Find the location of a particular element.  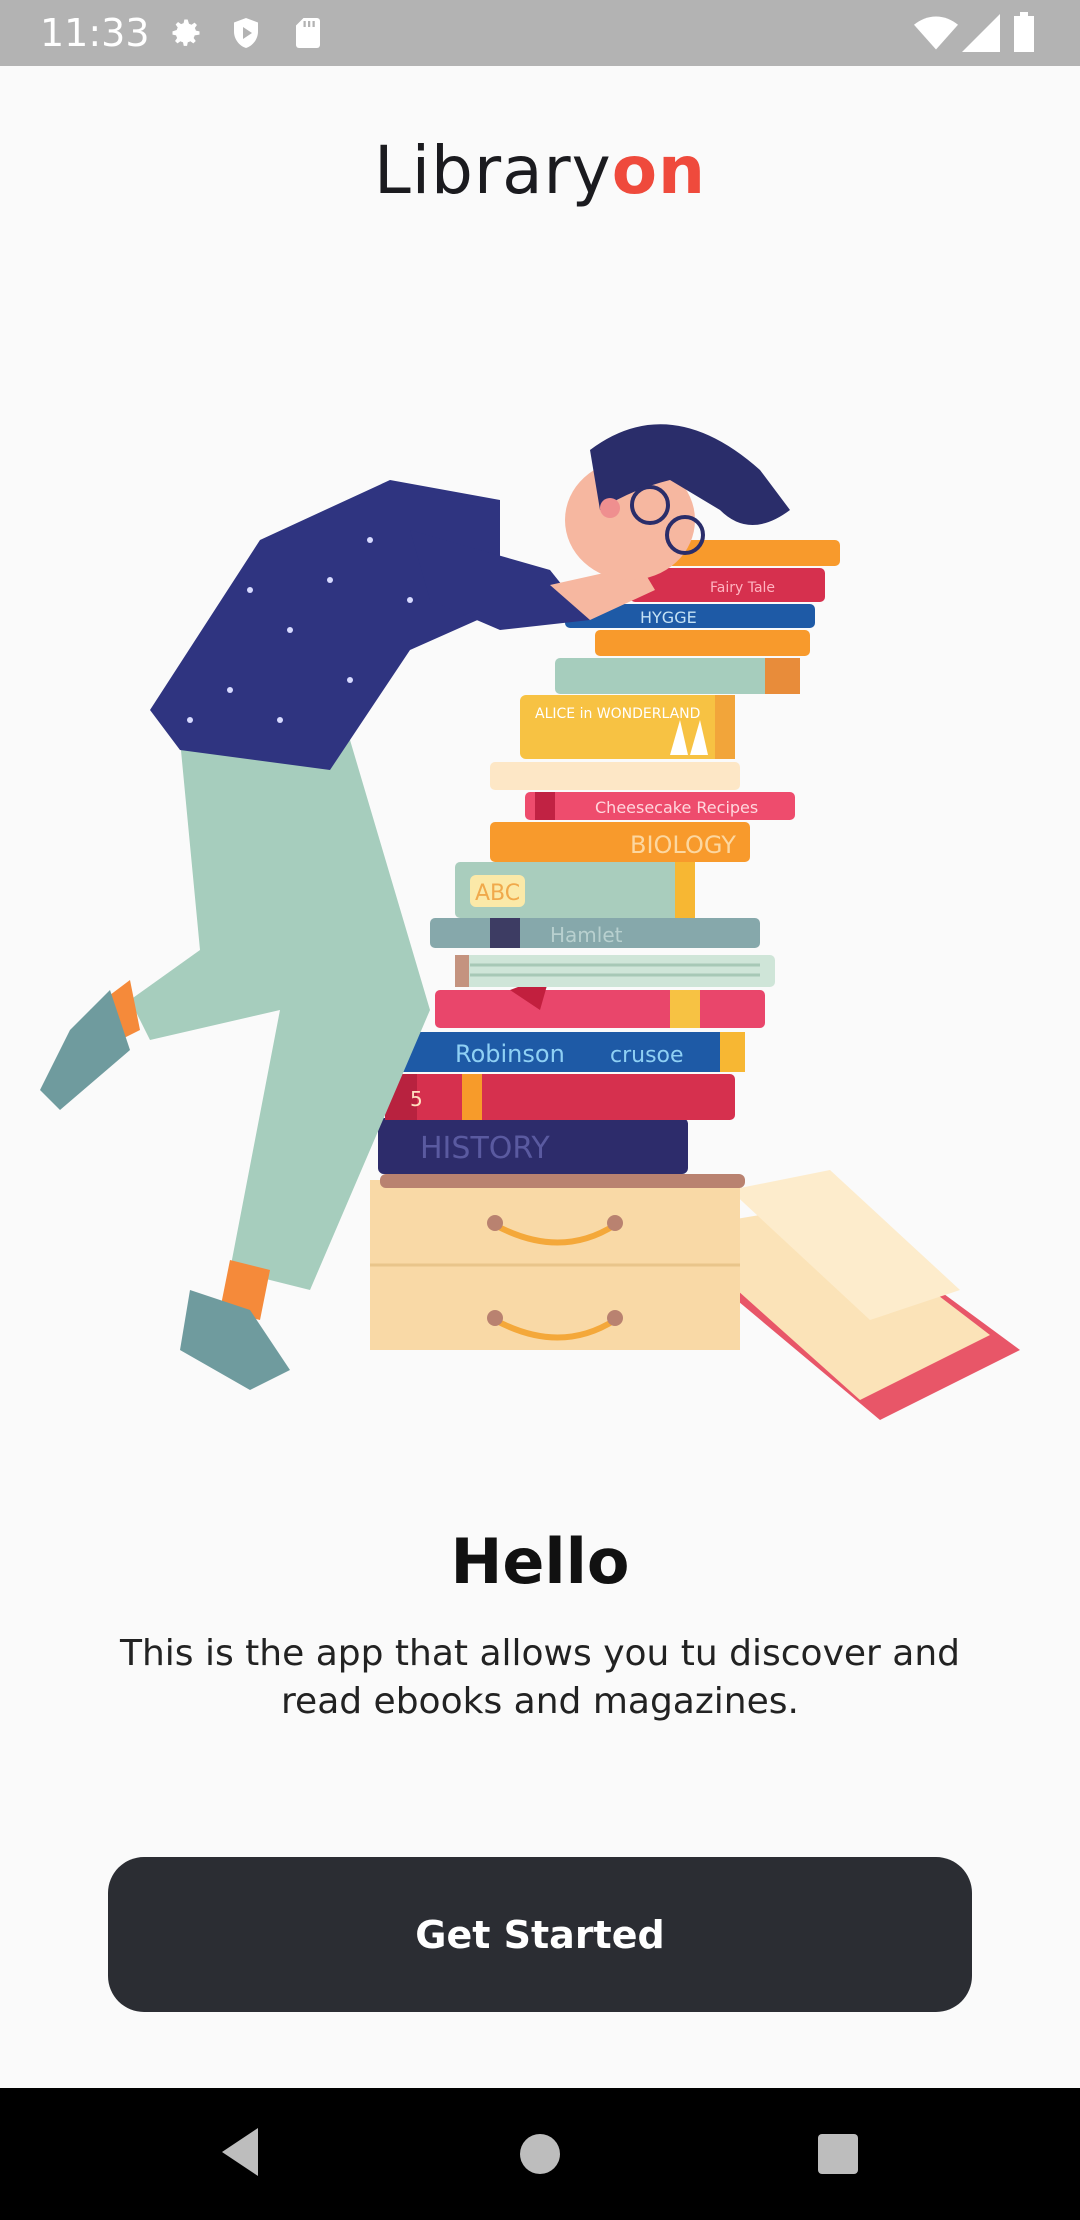

book-spine-alice: ALICE in WONDERLAND is located at coordinates (617, 714).